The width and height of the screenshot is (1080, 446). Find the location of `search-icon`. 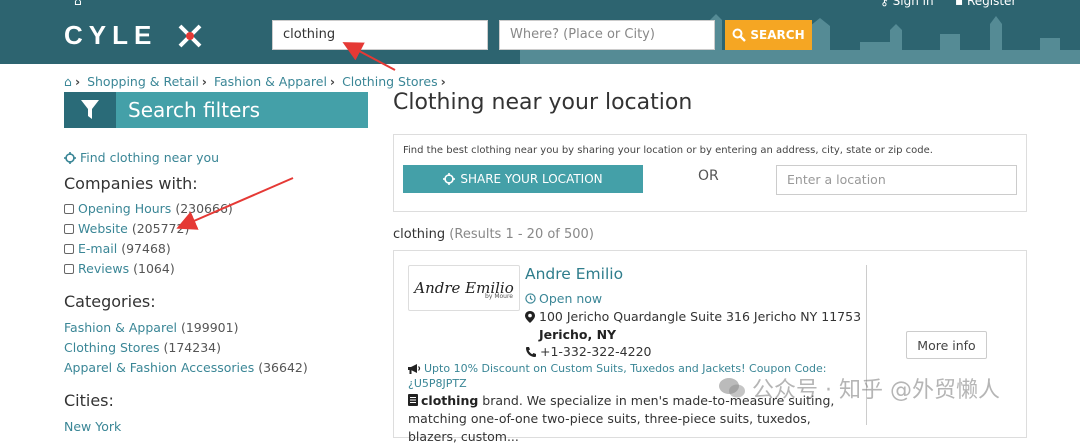

search-icon is located at coordinates (739, 35).